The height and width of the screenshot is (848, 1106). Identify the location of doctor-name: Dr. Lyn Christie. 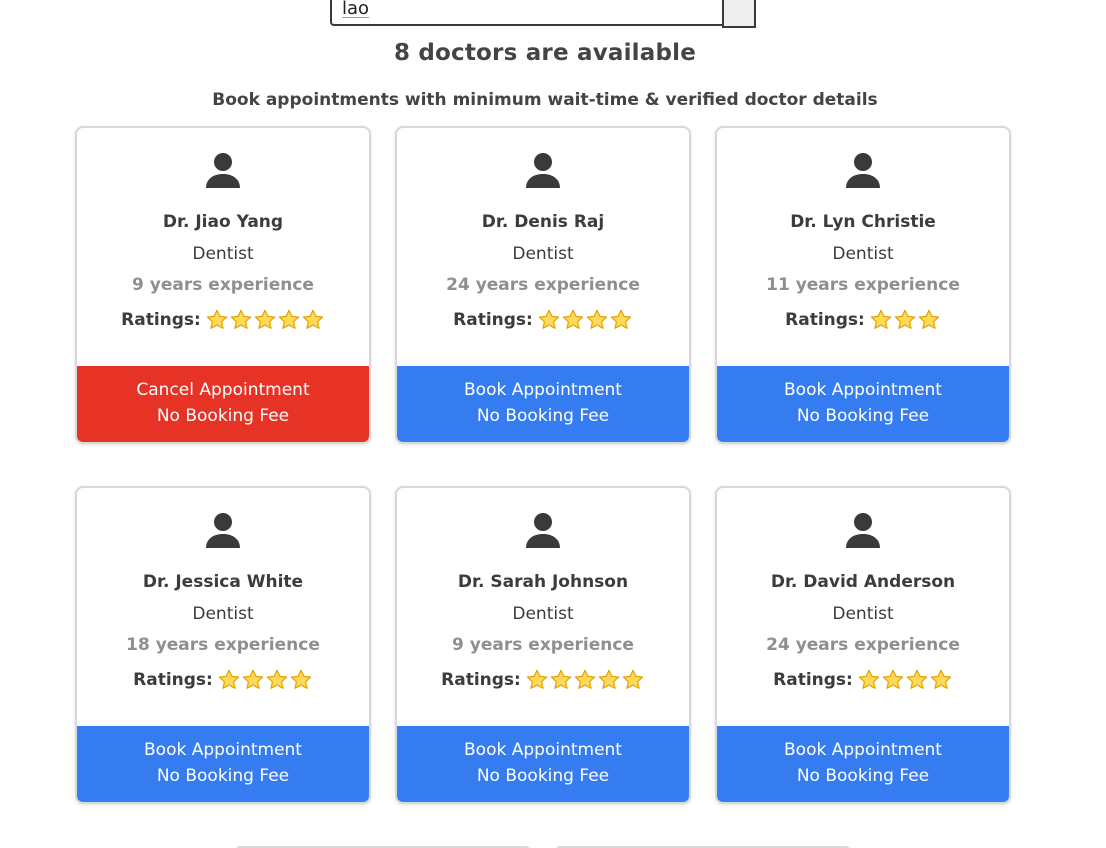
(863, 222).